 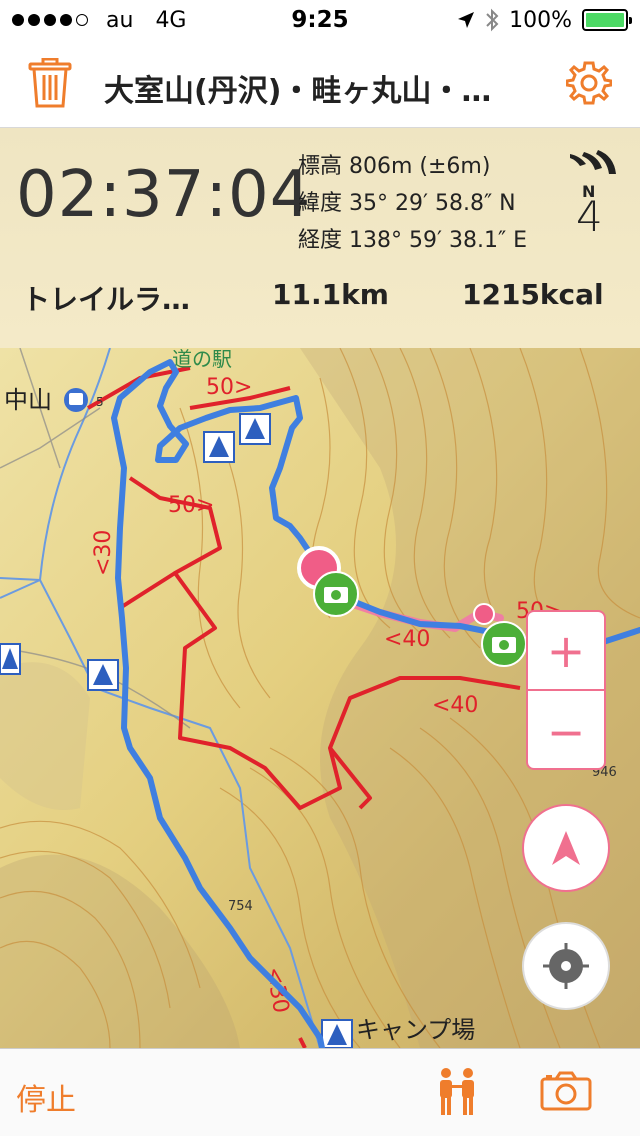 I want to click on activity-stats: トレイルラ… 11.1km 1215kcal, so click(x=320, y=300).